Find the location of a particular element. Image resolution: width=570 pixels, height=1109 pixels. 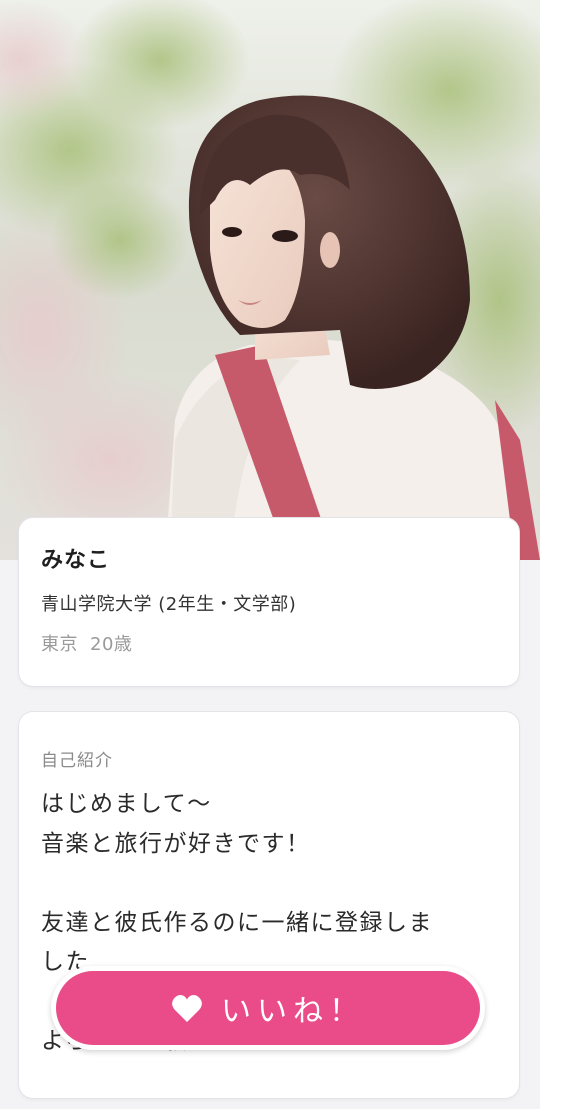

bio-line: 音楽と旅行が好きです！ is located at coordinates (176, 843).